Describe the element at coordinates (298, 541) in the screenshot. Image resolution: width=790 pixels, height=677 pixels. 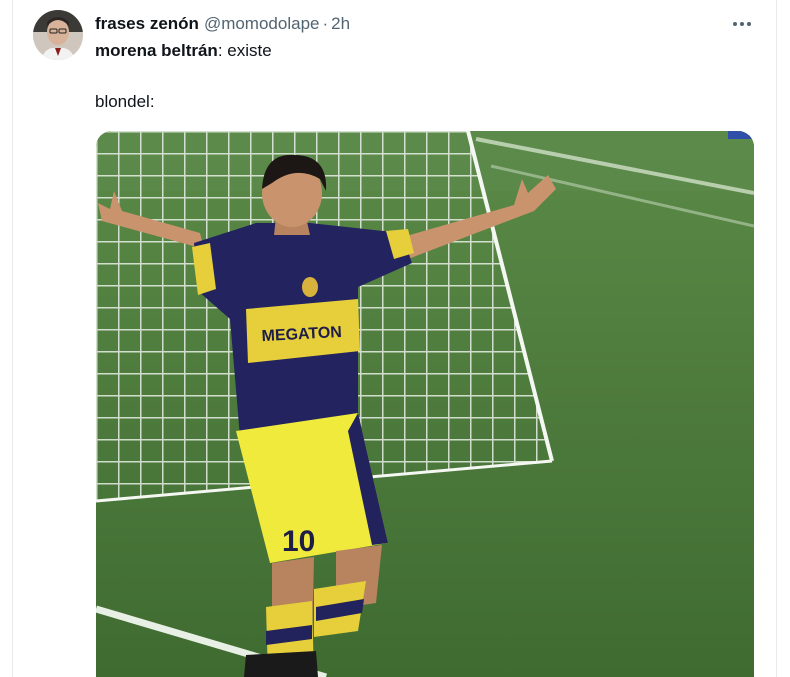
I see `shorts-number-text: 10` at that location.